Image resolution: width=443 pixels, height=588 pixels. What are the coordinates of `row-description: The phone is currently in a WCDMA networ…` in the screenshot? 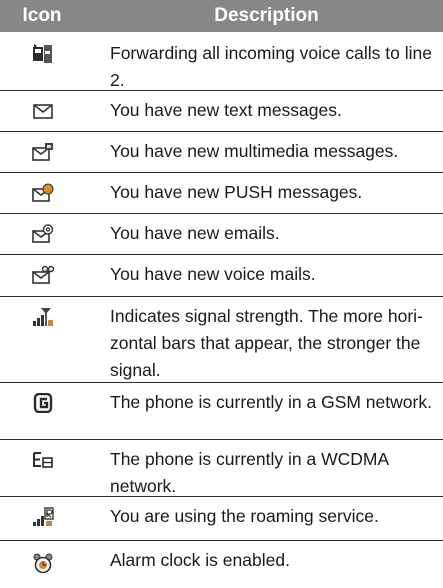 It's located at (249, 472).